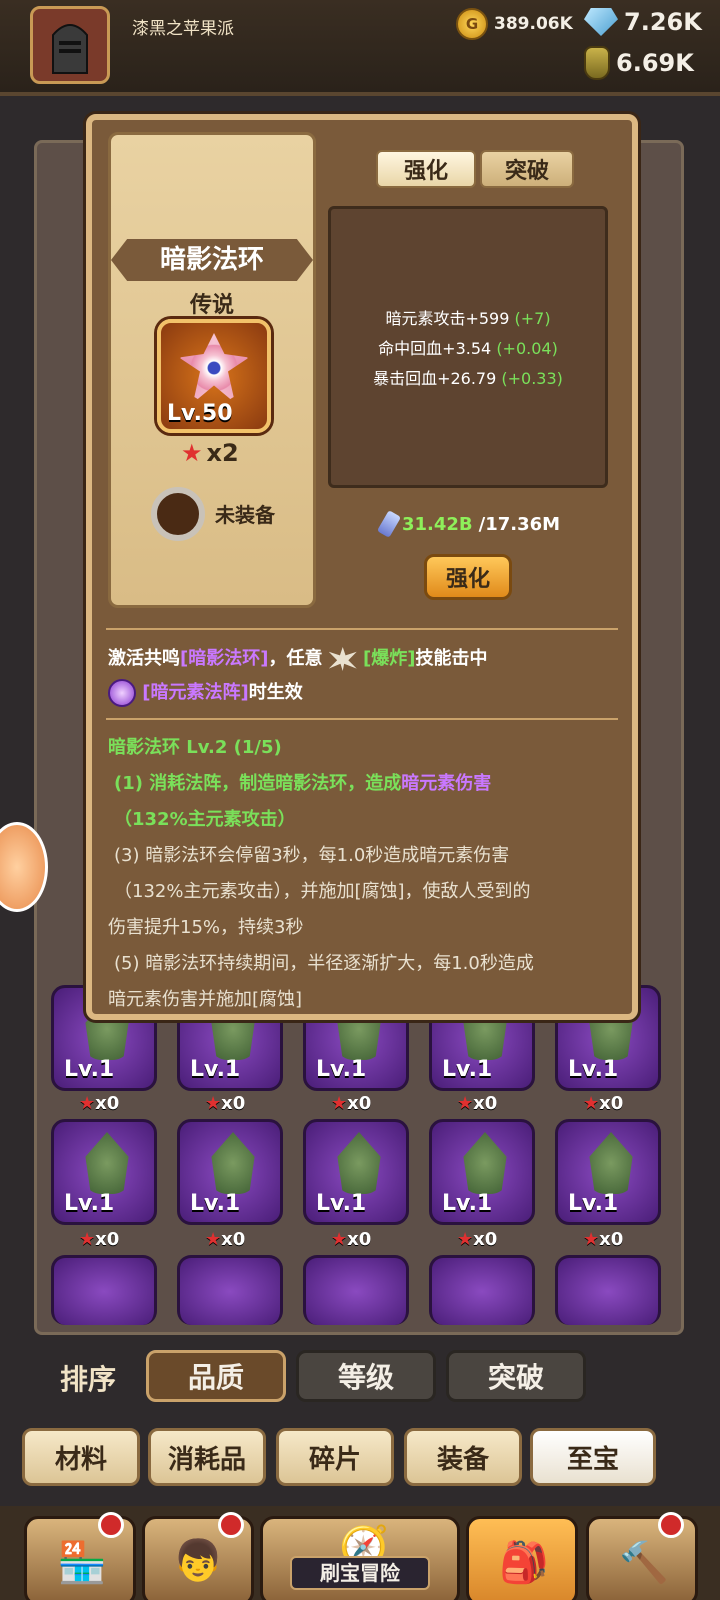 The height and width of the screenshot is (1600, 720). Describe the element at coordinates (468, 318) in the screenshot. I see `stat-line: 暗元素攻击+599 (+7)` at that location.